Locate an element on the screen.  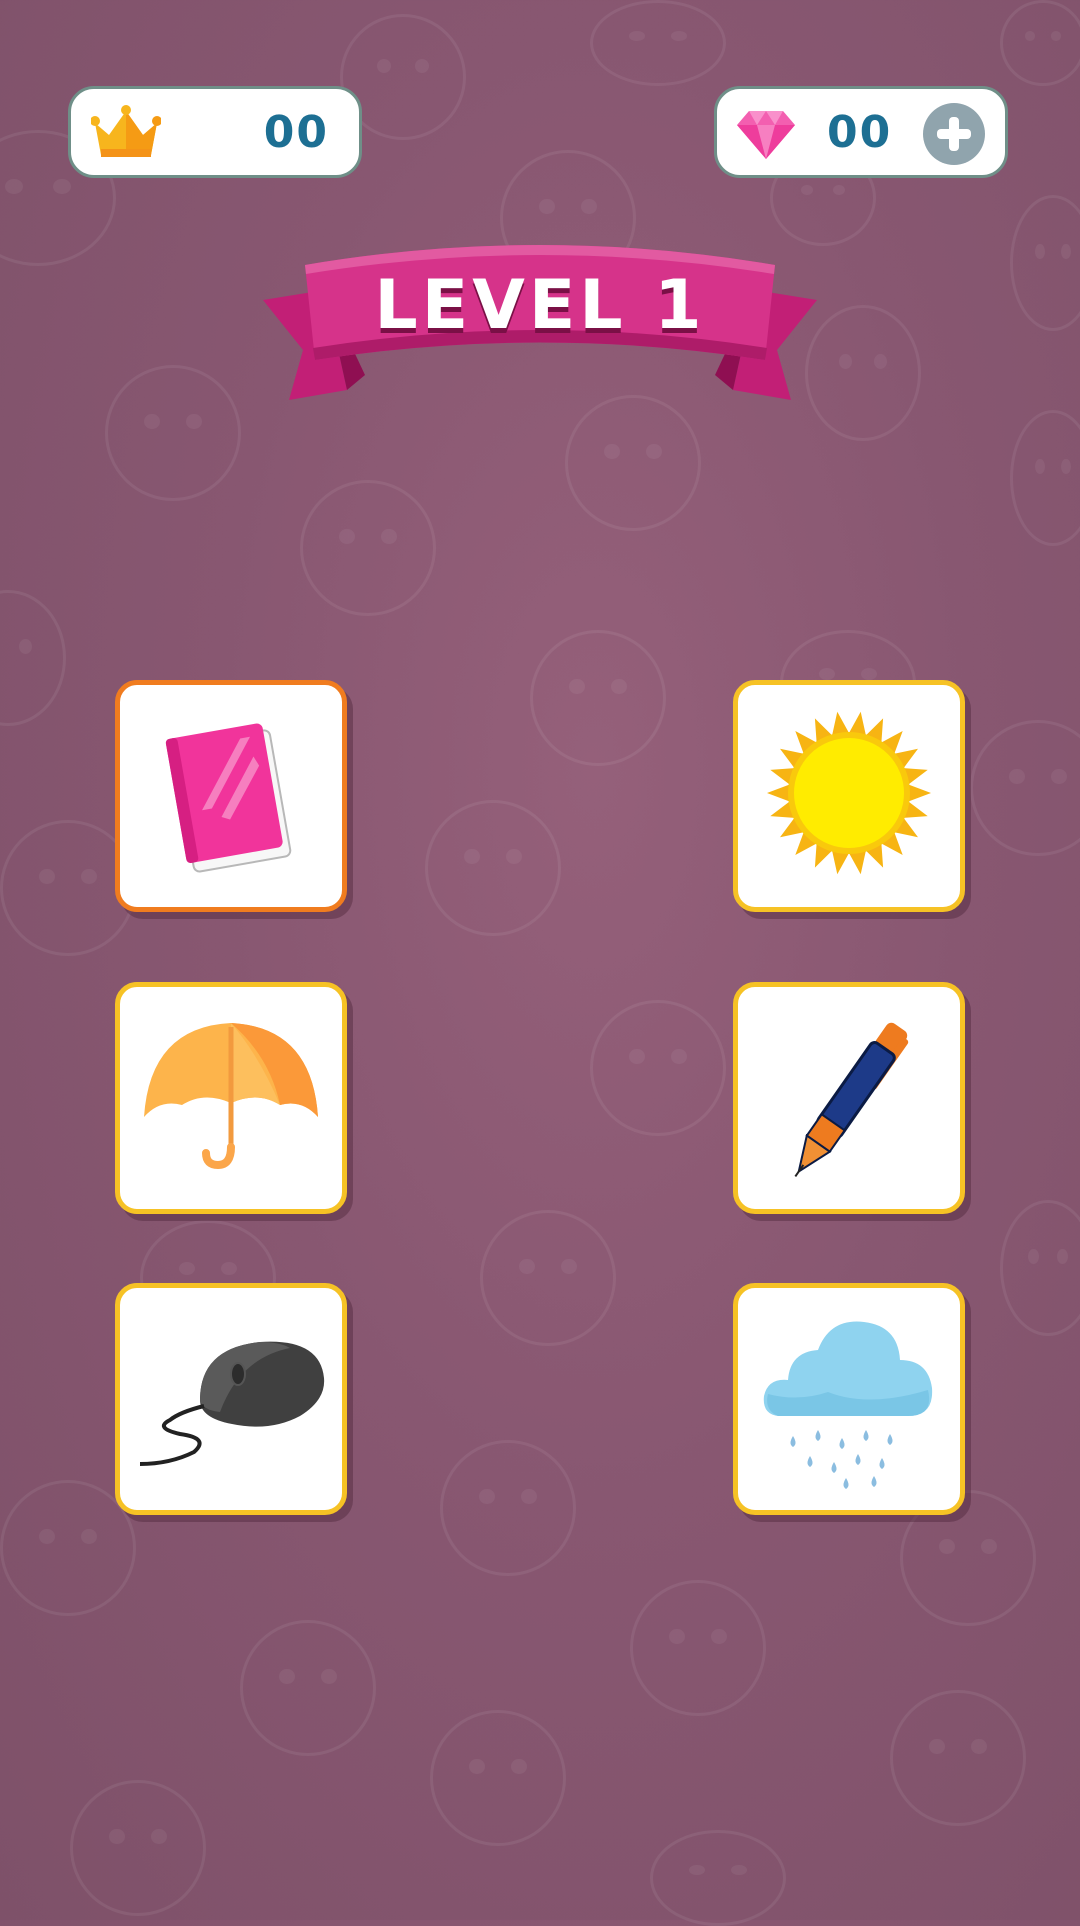
level-banner: LEVEL 1 is located at coordinates (540, 320).